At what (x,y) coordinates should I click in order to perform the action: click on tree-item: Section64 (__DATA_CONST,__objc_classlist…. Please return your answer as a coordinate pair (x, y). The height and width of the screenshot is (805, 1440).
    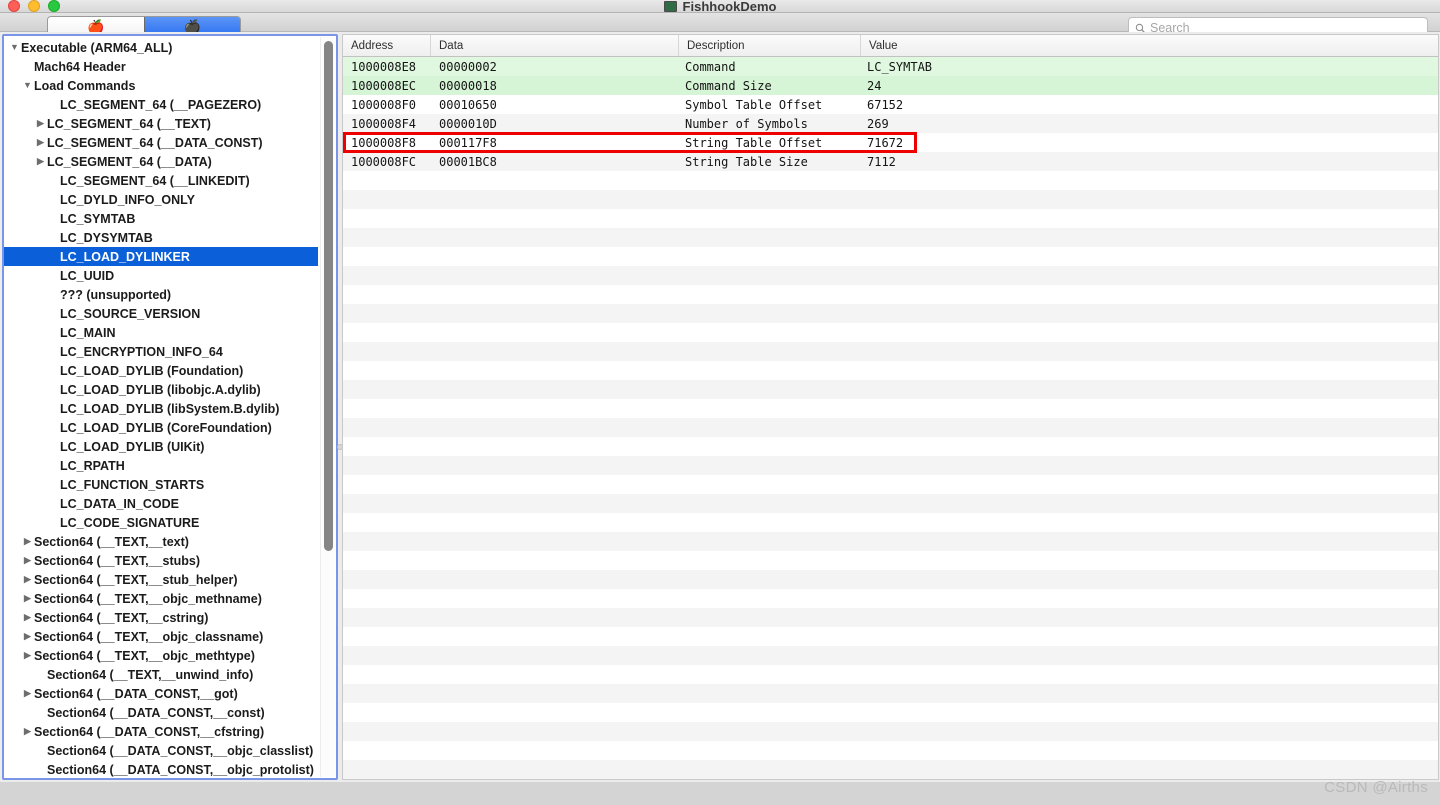
    Looking at the image, I should click on (161, 750).